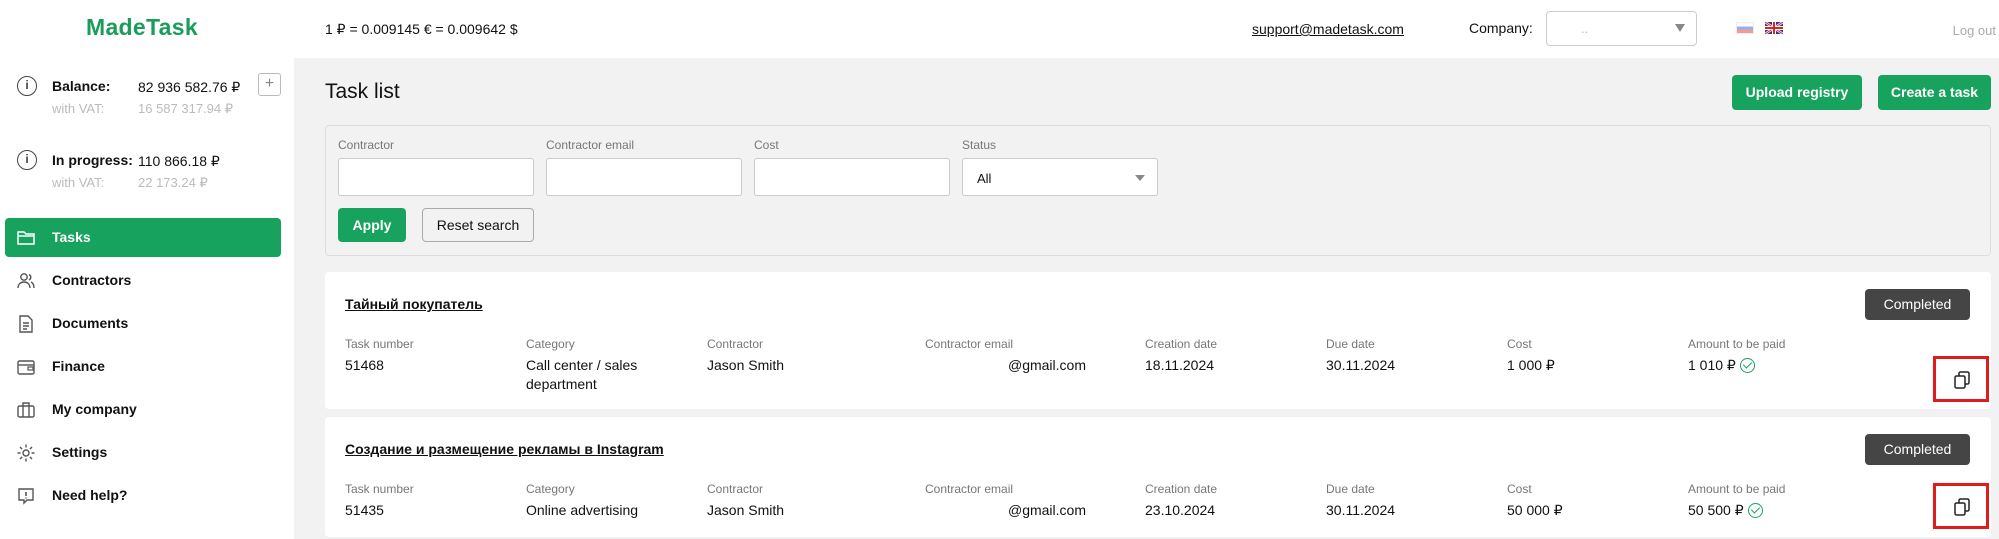  I want to click on sidebar-item-tasks: Tasks, so click(143, 237).